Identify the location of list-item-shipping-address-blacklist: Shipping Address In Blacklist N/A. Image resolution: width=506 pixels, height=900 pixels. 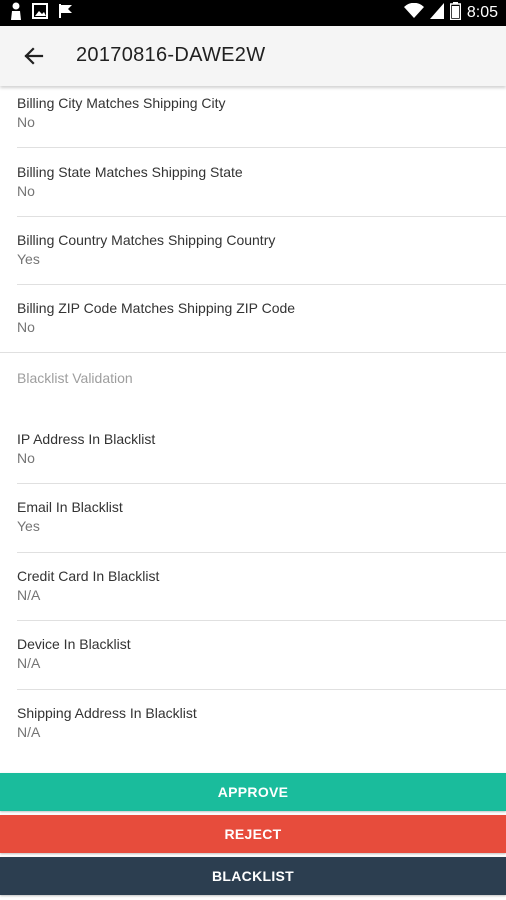
(253, 724).